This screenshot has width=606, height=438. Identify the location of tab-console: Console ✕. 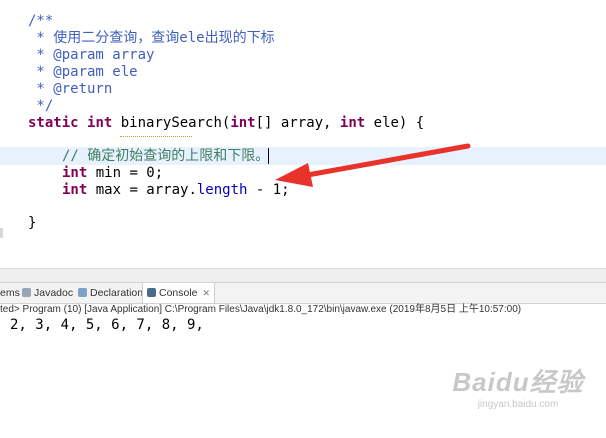
(179, 293).